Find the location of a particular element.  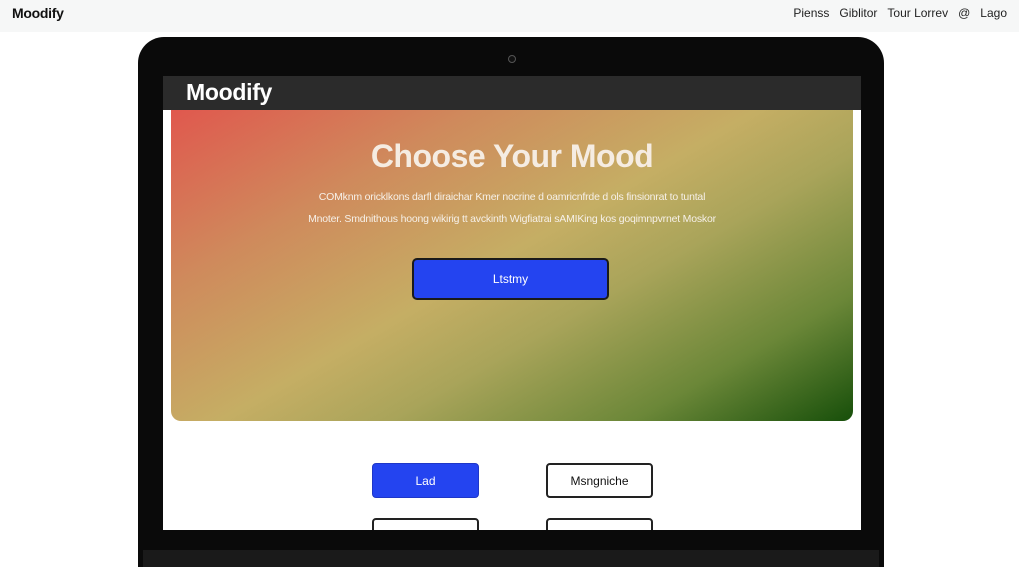

mood-option-fourth-button is located at coordinates (599, 524).